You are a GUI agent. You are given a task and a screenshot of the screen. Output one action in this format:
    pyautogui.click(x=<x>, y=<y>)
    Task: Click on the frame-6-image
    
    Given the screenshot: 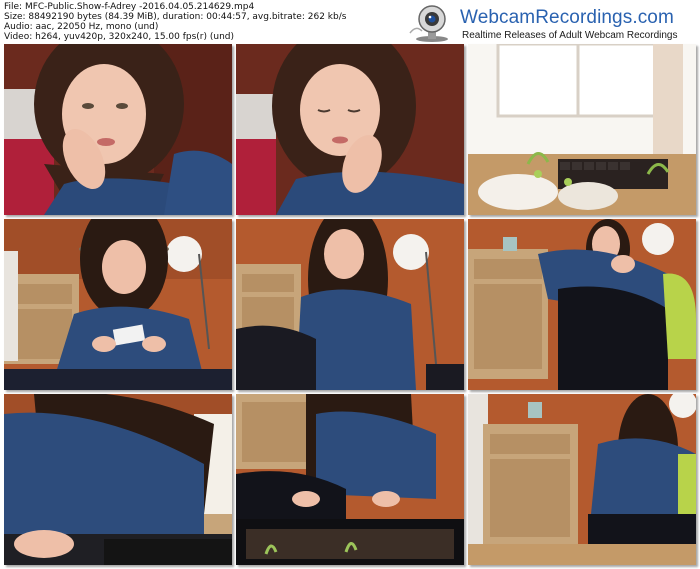 What is the action you would take?
    pyautogui.click(x=582, y=304)
    